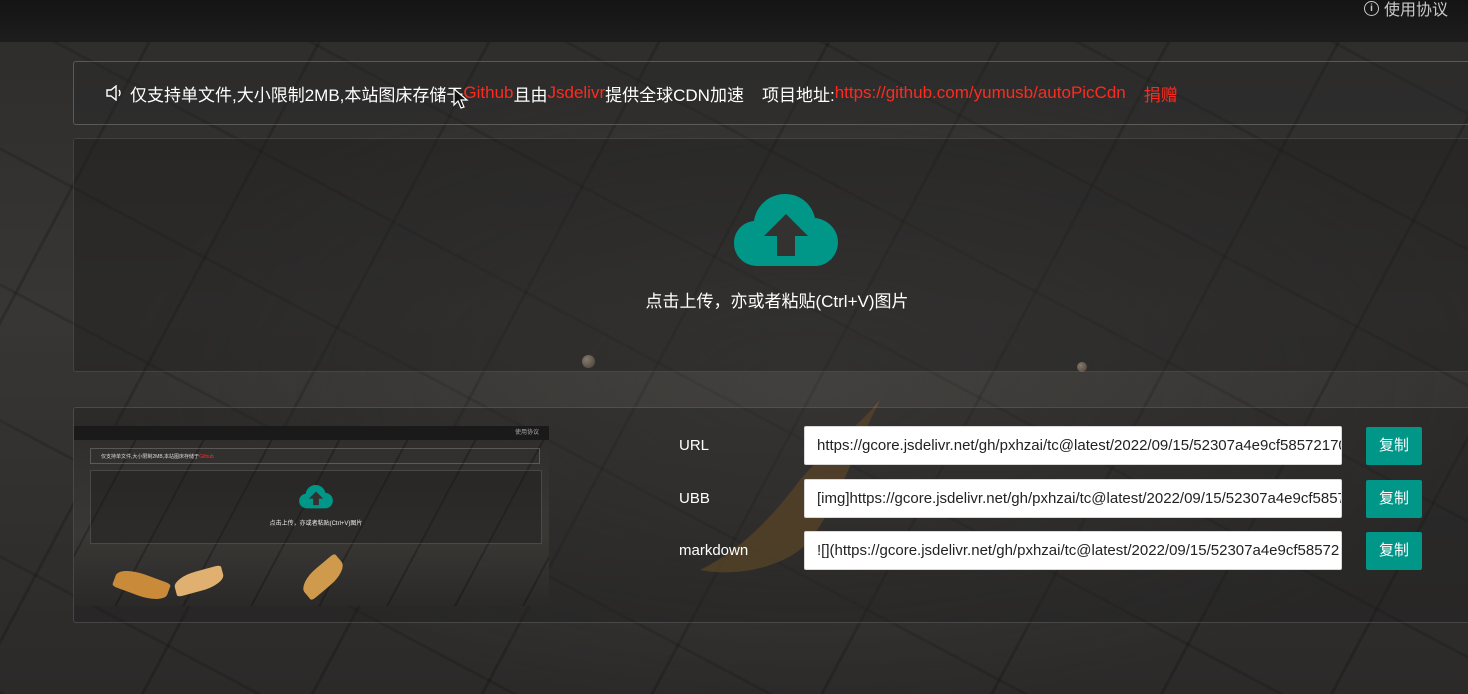  What do you see at coordinates (297, 95) in the screenshot?
I see `notice-text: 仅支持单文件,大小限制2MB,本站图床存储于` at bounding box center [297, 95].